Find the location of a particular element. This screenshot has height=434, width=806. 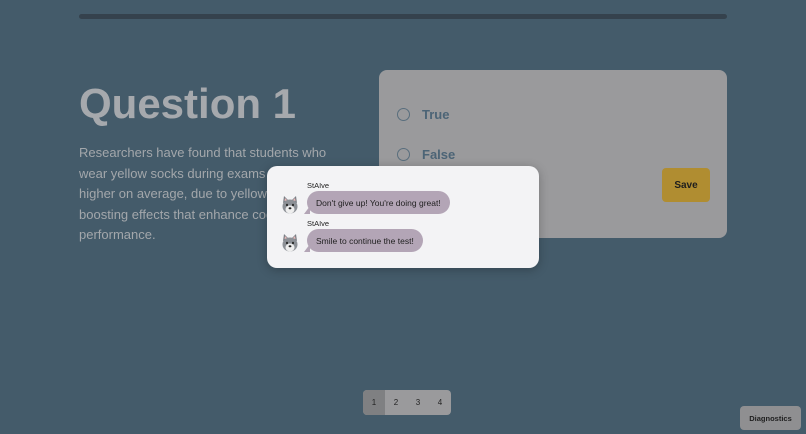

page-button-4: 4 is located at coordinates (440, 402).